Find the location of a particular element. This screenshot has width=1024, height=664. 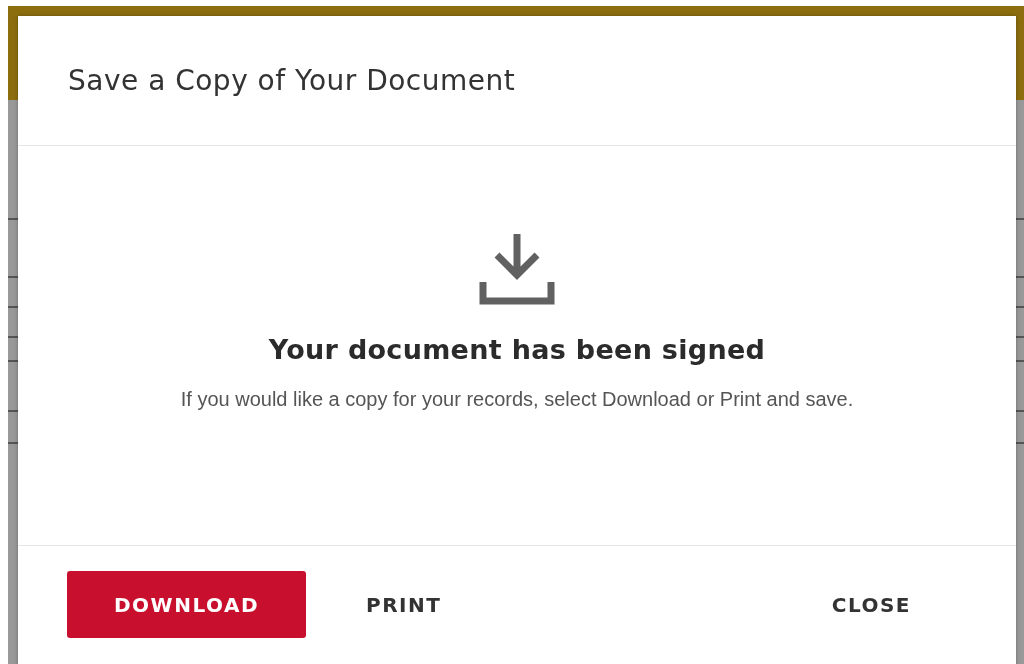

close-button: CLOSE is located at coordinates (871, 604).